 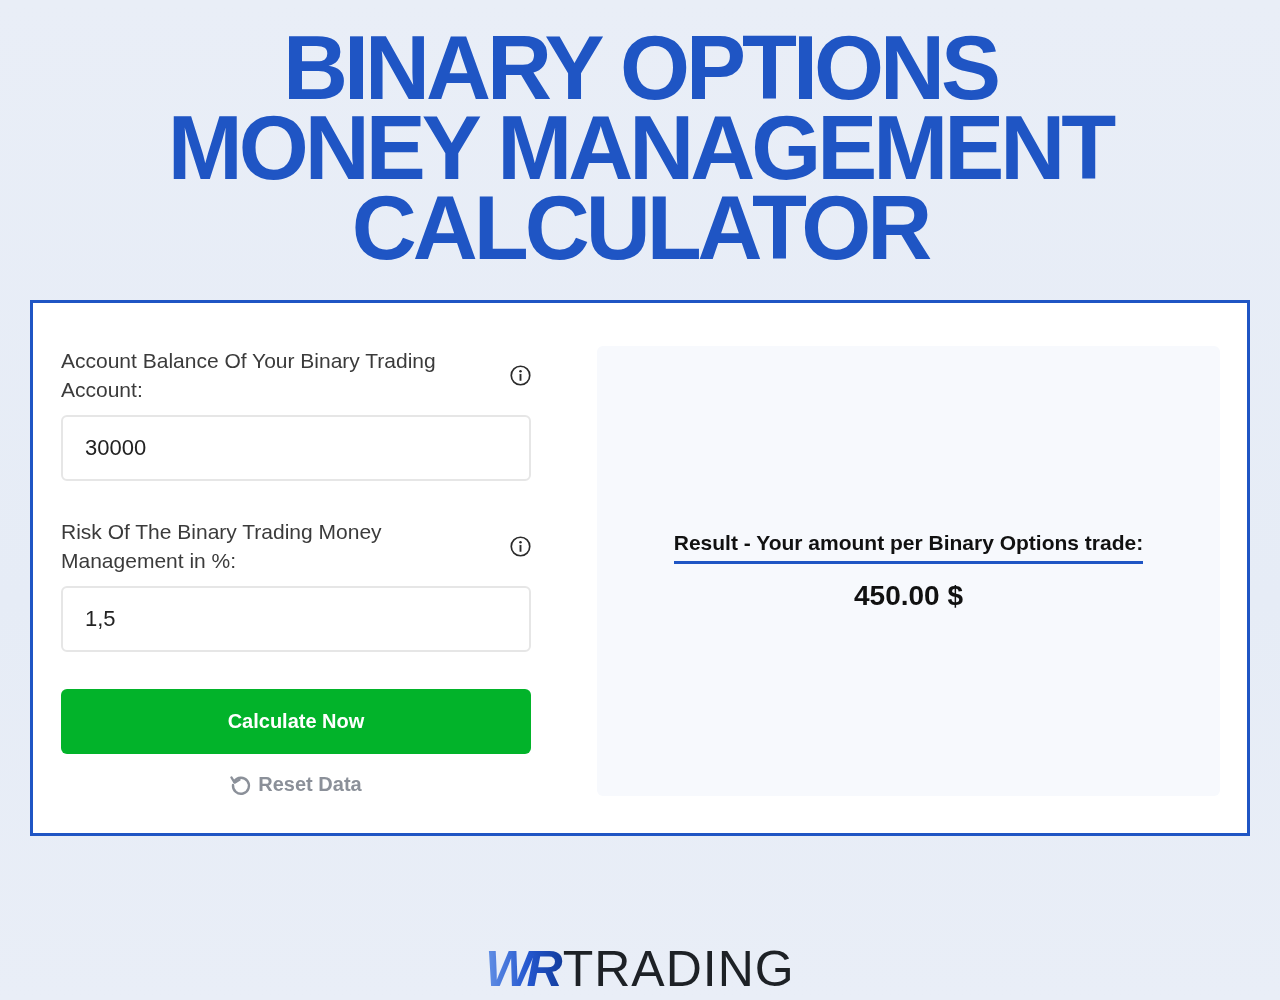 What do you see at coordinates (908, 547) in the screenshot?
I see `result-heading: Result - Your amount per Binary Options trade:` at bounding box center [908, 547].